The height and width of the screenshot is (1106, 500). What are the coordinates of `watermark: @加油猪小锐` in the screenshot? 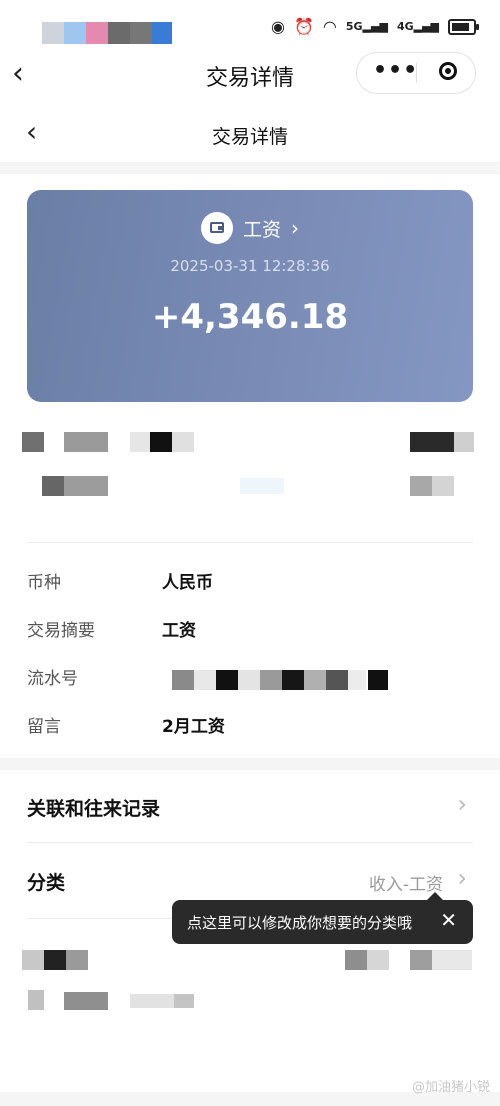 It's located at (450, 1087).